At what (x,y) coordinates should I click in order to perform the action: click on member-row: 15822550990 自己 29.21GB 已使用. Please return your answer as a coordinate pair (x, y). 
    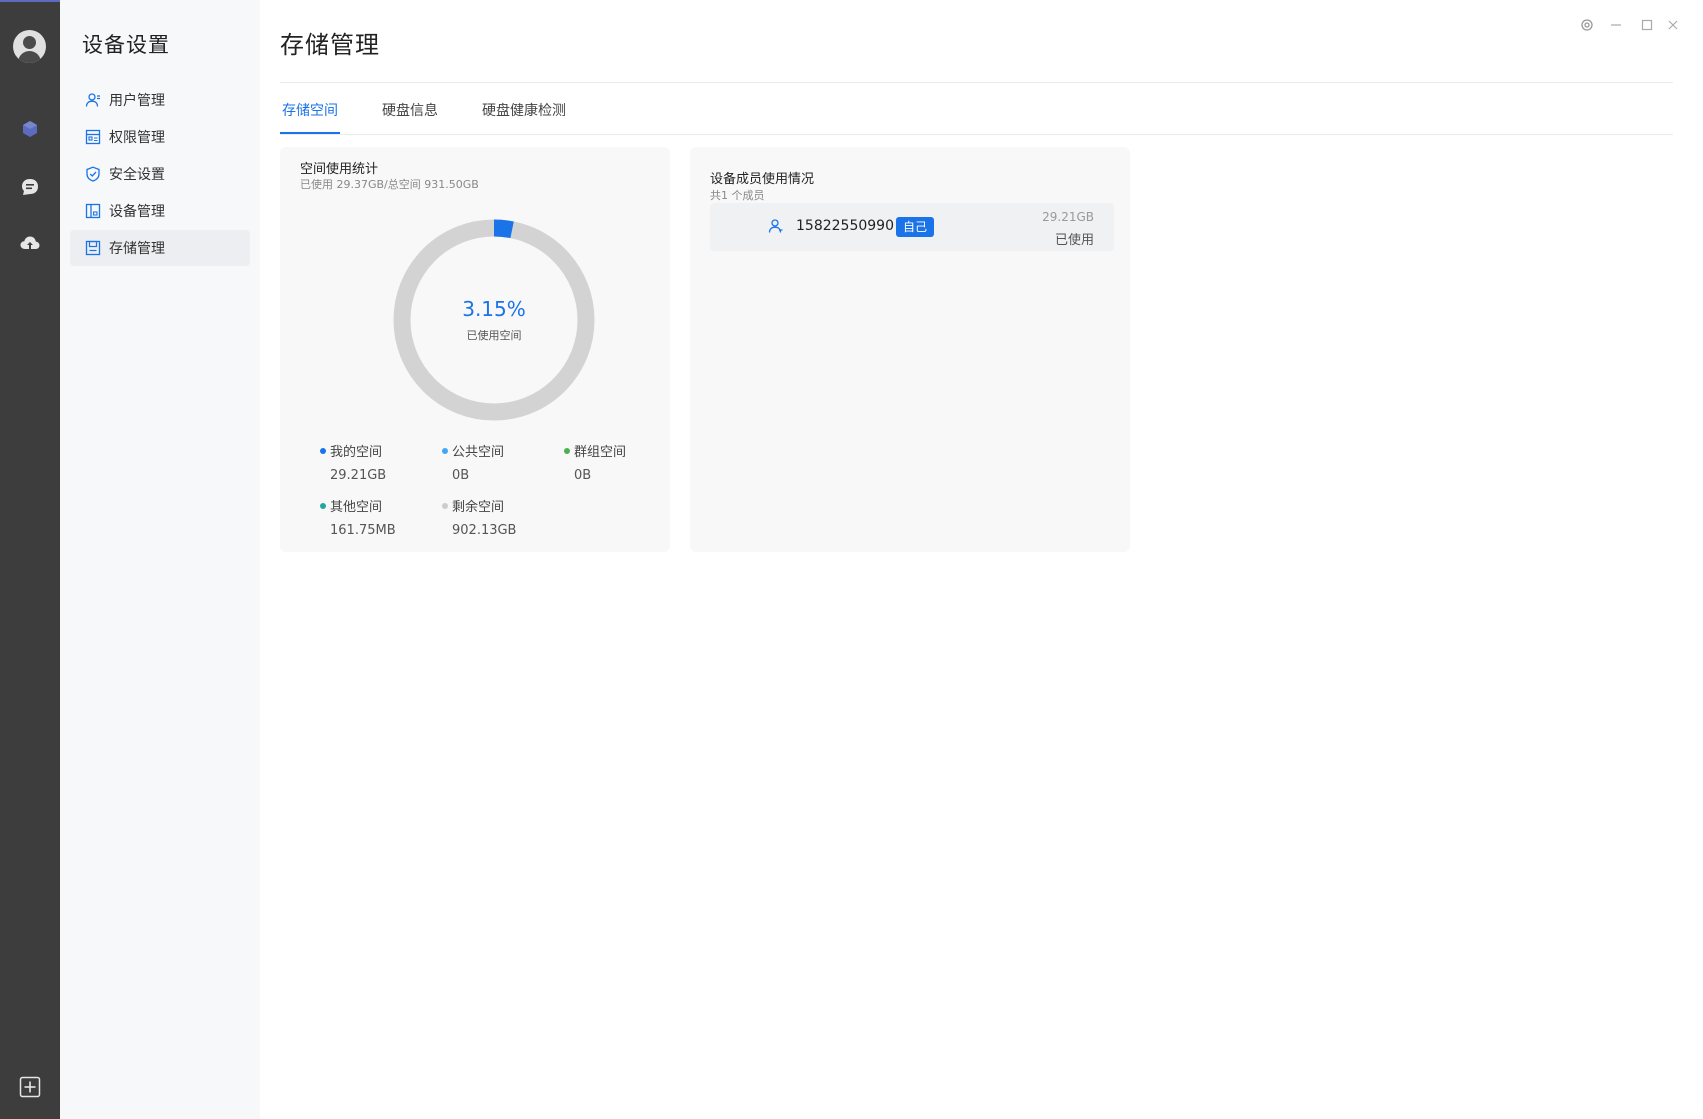
    Looking at the image, I should click on (912, 227).